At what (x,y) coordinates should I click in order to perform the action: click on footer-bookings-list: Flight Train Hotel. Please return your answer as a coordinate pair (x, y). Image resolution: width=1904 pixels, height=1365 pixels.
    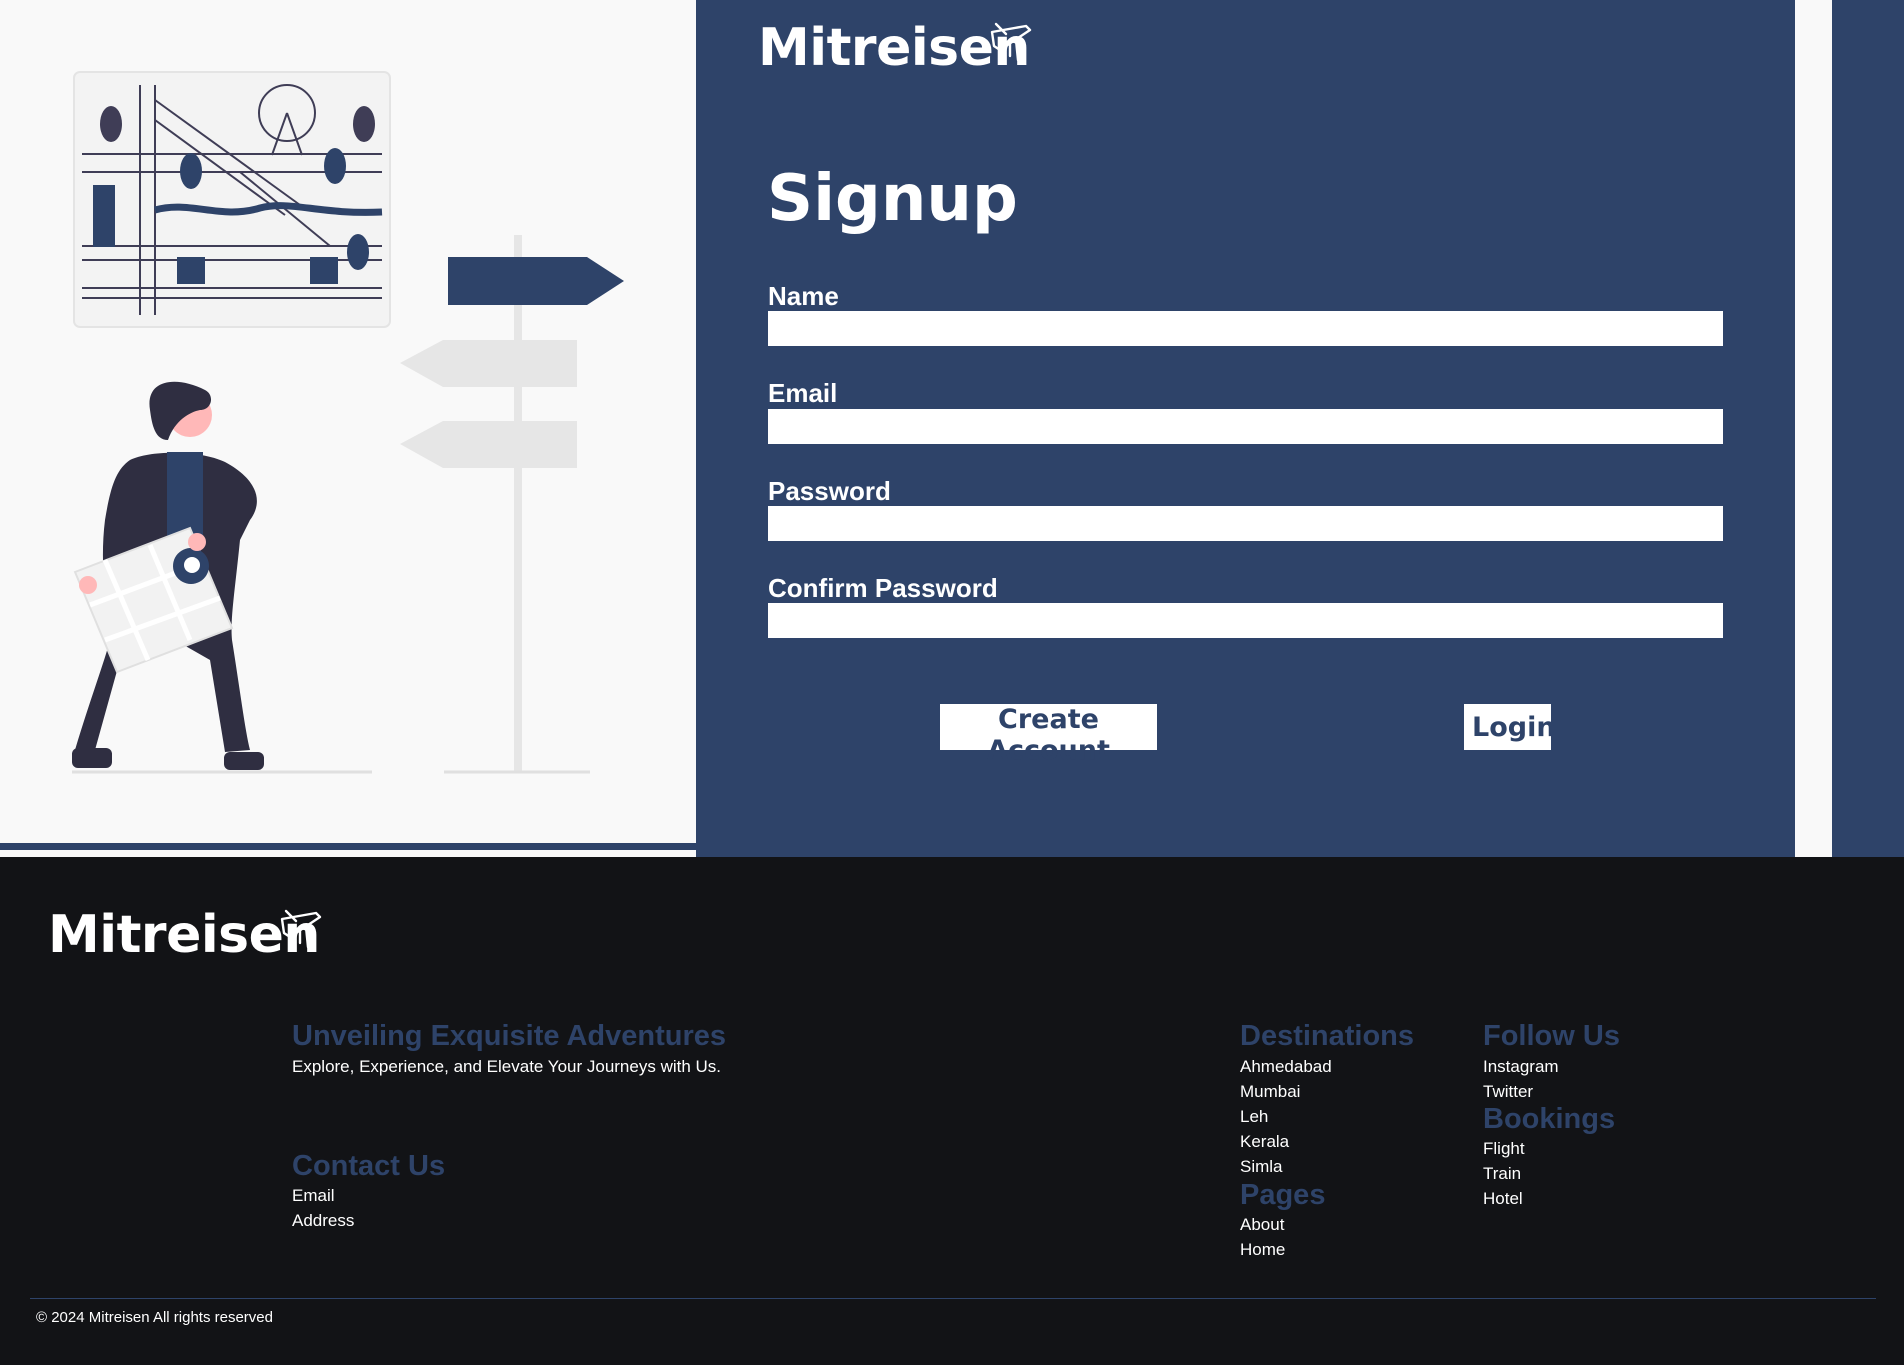
    Looking at the image, I should click on (1504, 1173).